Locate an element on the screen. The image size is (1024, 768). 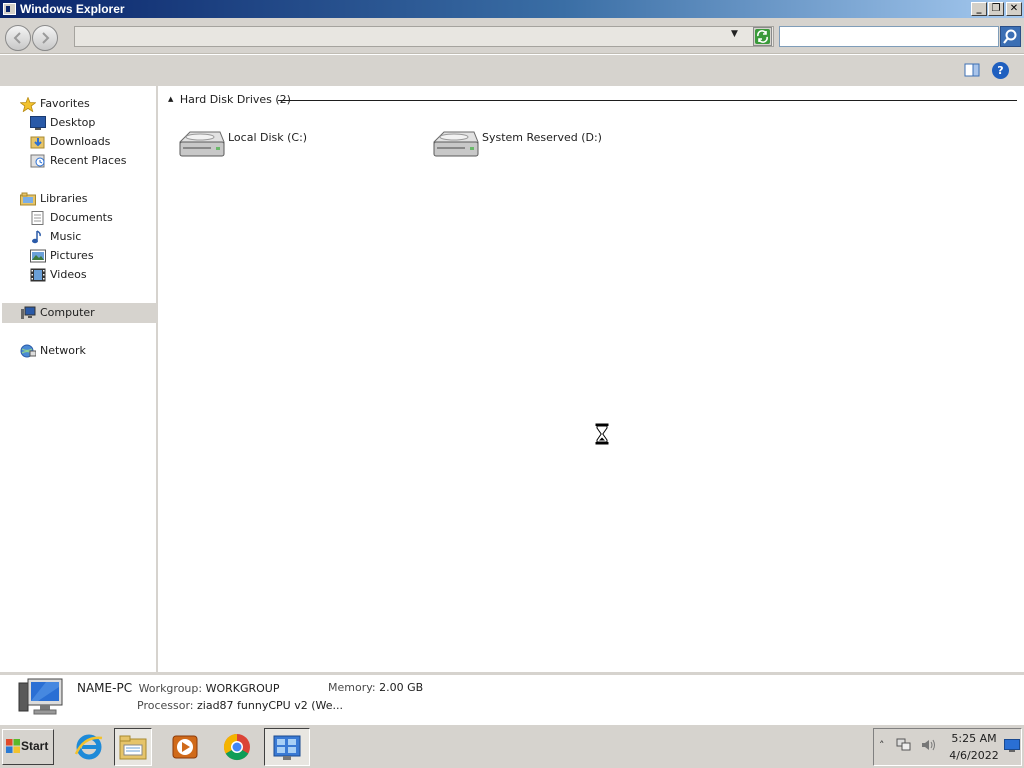
windows-explorer-icon is located at coordinates (133, 749).